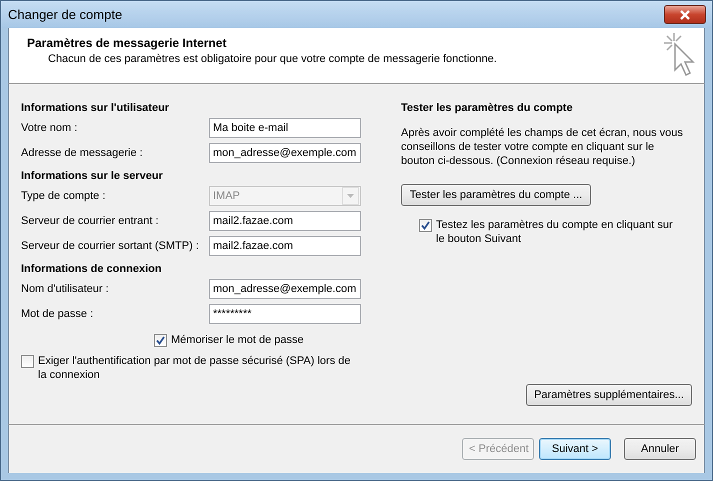 The width and height of the screenshot is (713, 481). Describe the element at coordinates (272, 59) in the screenshot. I see `header-subtitle: Chacun de ces paramètres est obligatoire pour que votre compte de messagerie fonctionne.` at that location.